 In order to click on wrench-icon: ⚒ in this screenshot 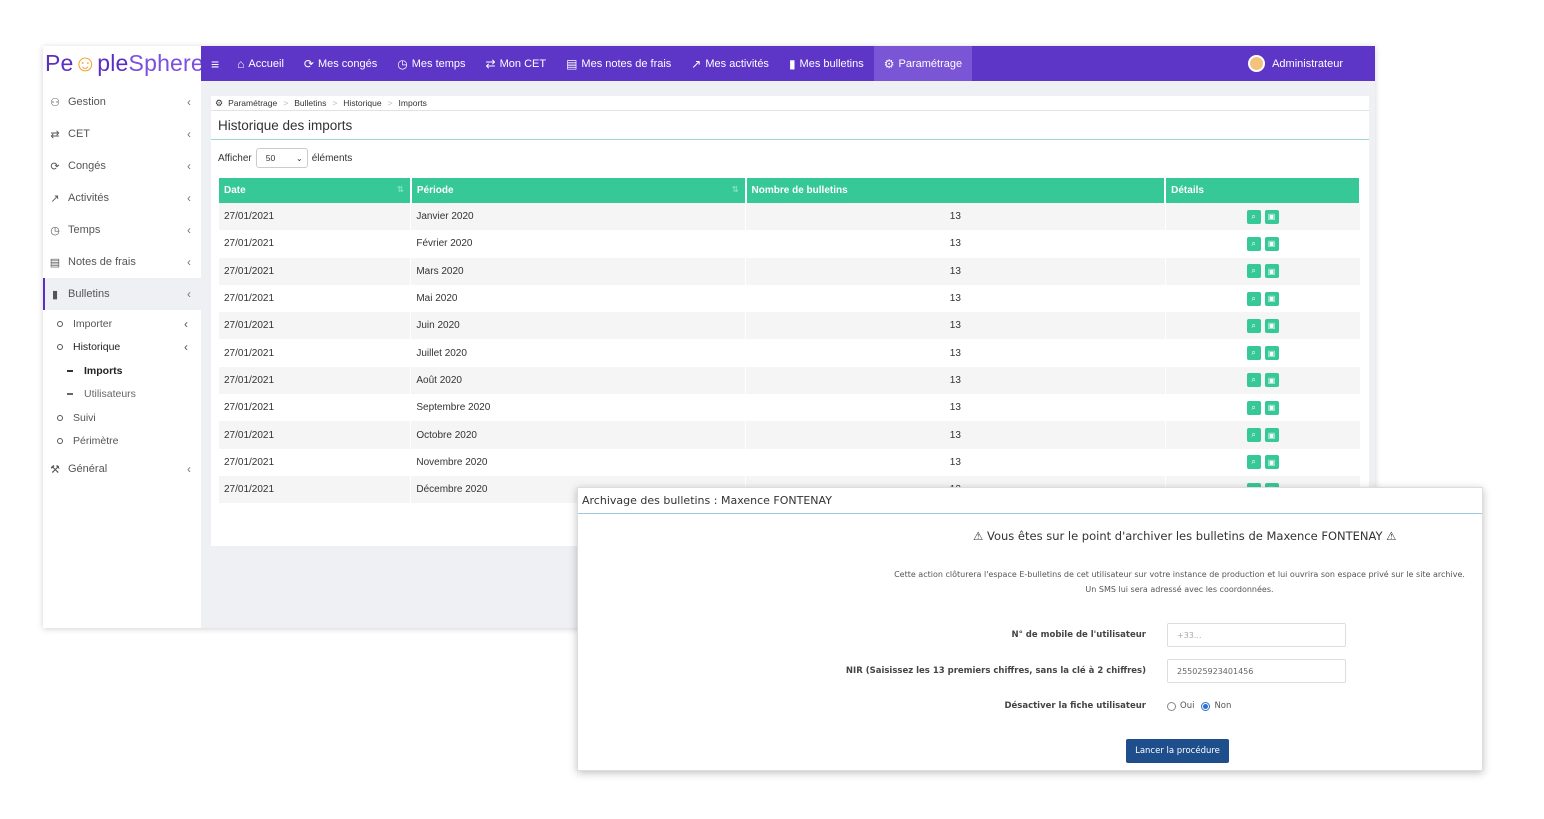, I will do `click(55, 469)`.